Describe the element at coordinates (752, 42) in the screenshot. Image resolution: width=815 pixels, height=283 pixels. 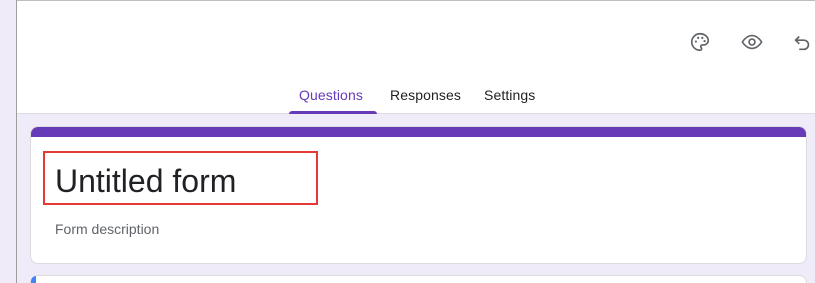
I see `preview-eye-icon` at that location.